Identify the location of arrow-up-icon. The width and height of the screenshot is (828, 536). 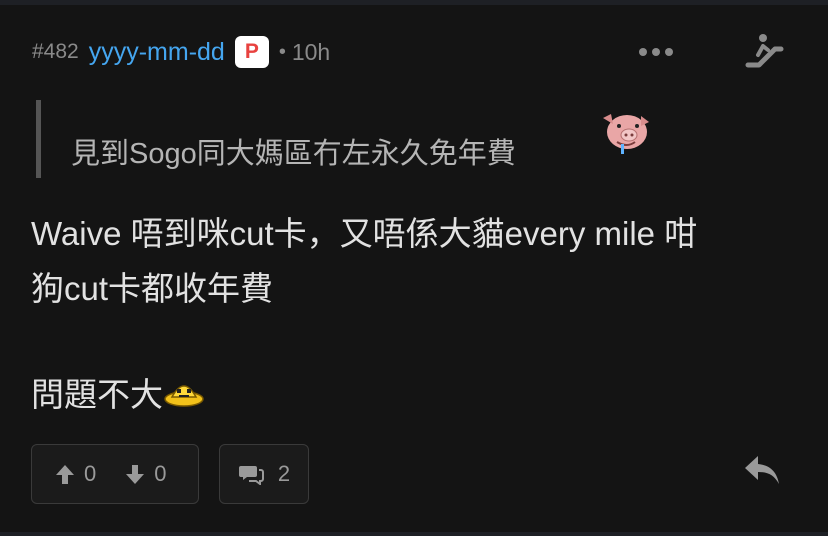
(65, 474).